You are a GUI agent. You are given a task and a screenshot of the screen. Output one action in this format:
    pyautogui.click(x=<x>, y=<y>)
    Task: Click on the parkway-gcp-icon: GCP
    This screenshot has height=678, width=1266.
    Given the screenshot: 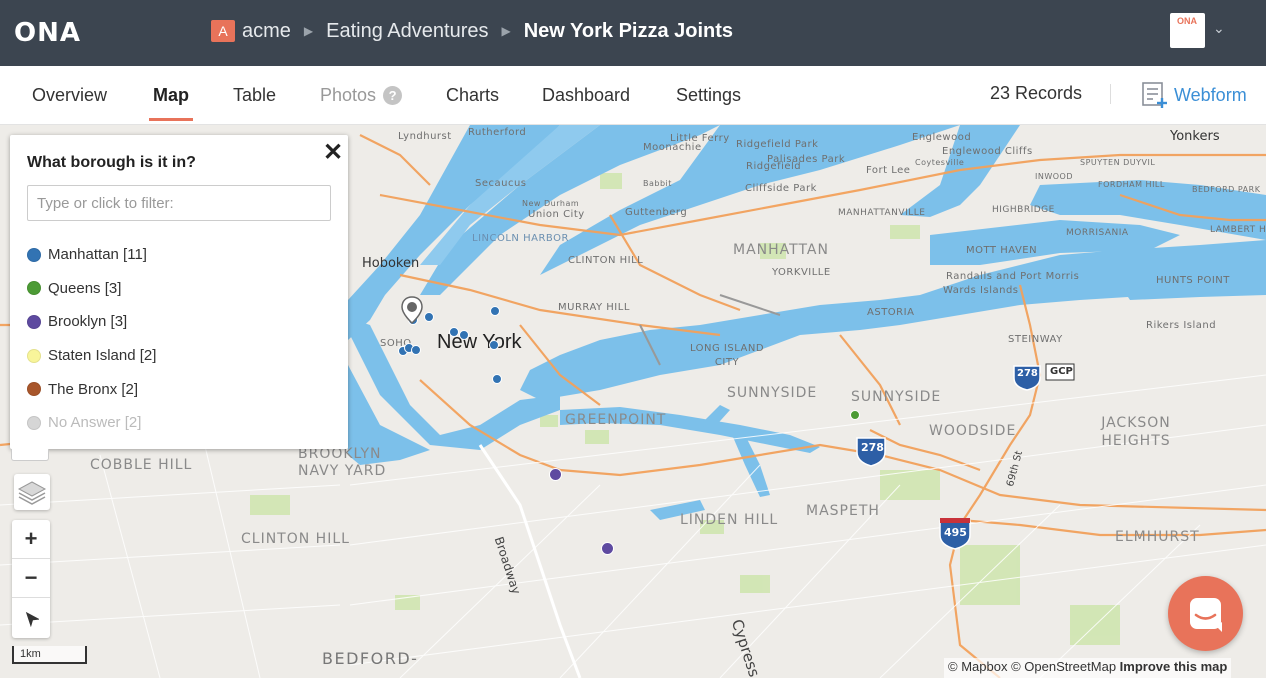 What is the action you would take?
    pyautogui.click(x=1061, y=371)
    